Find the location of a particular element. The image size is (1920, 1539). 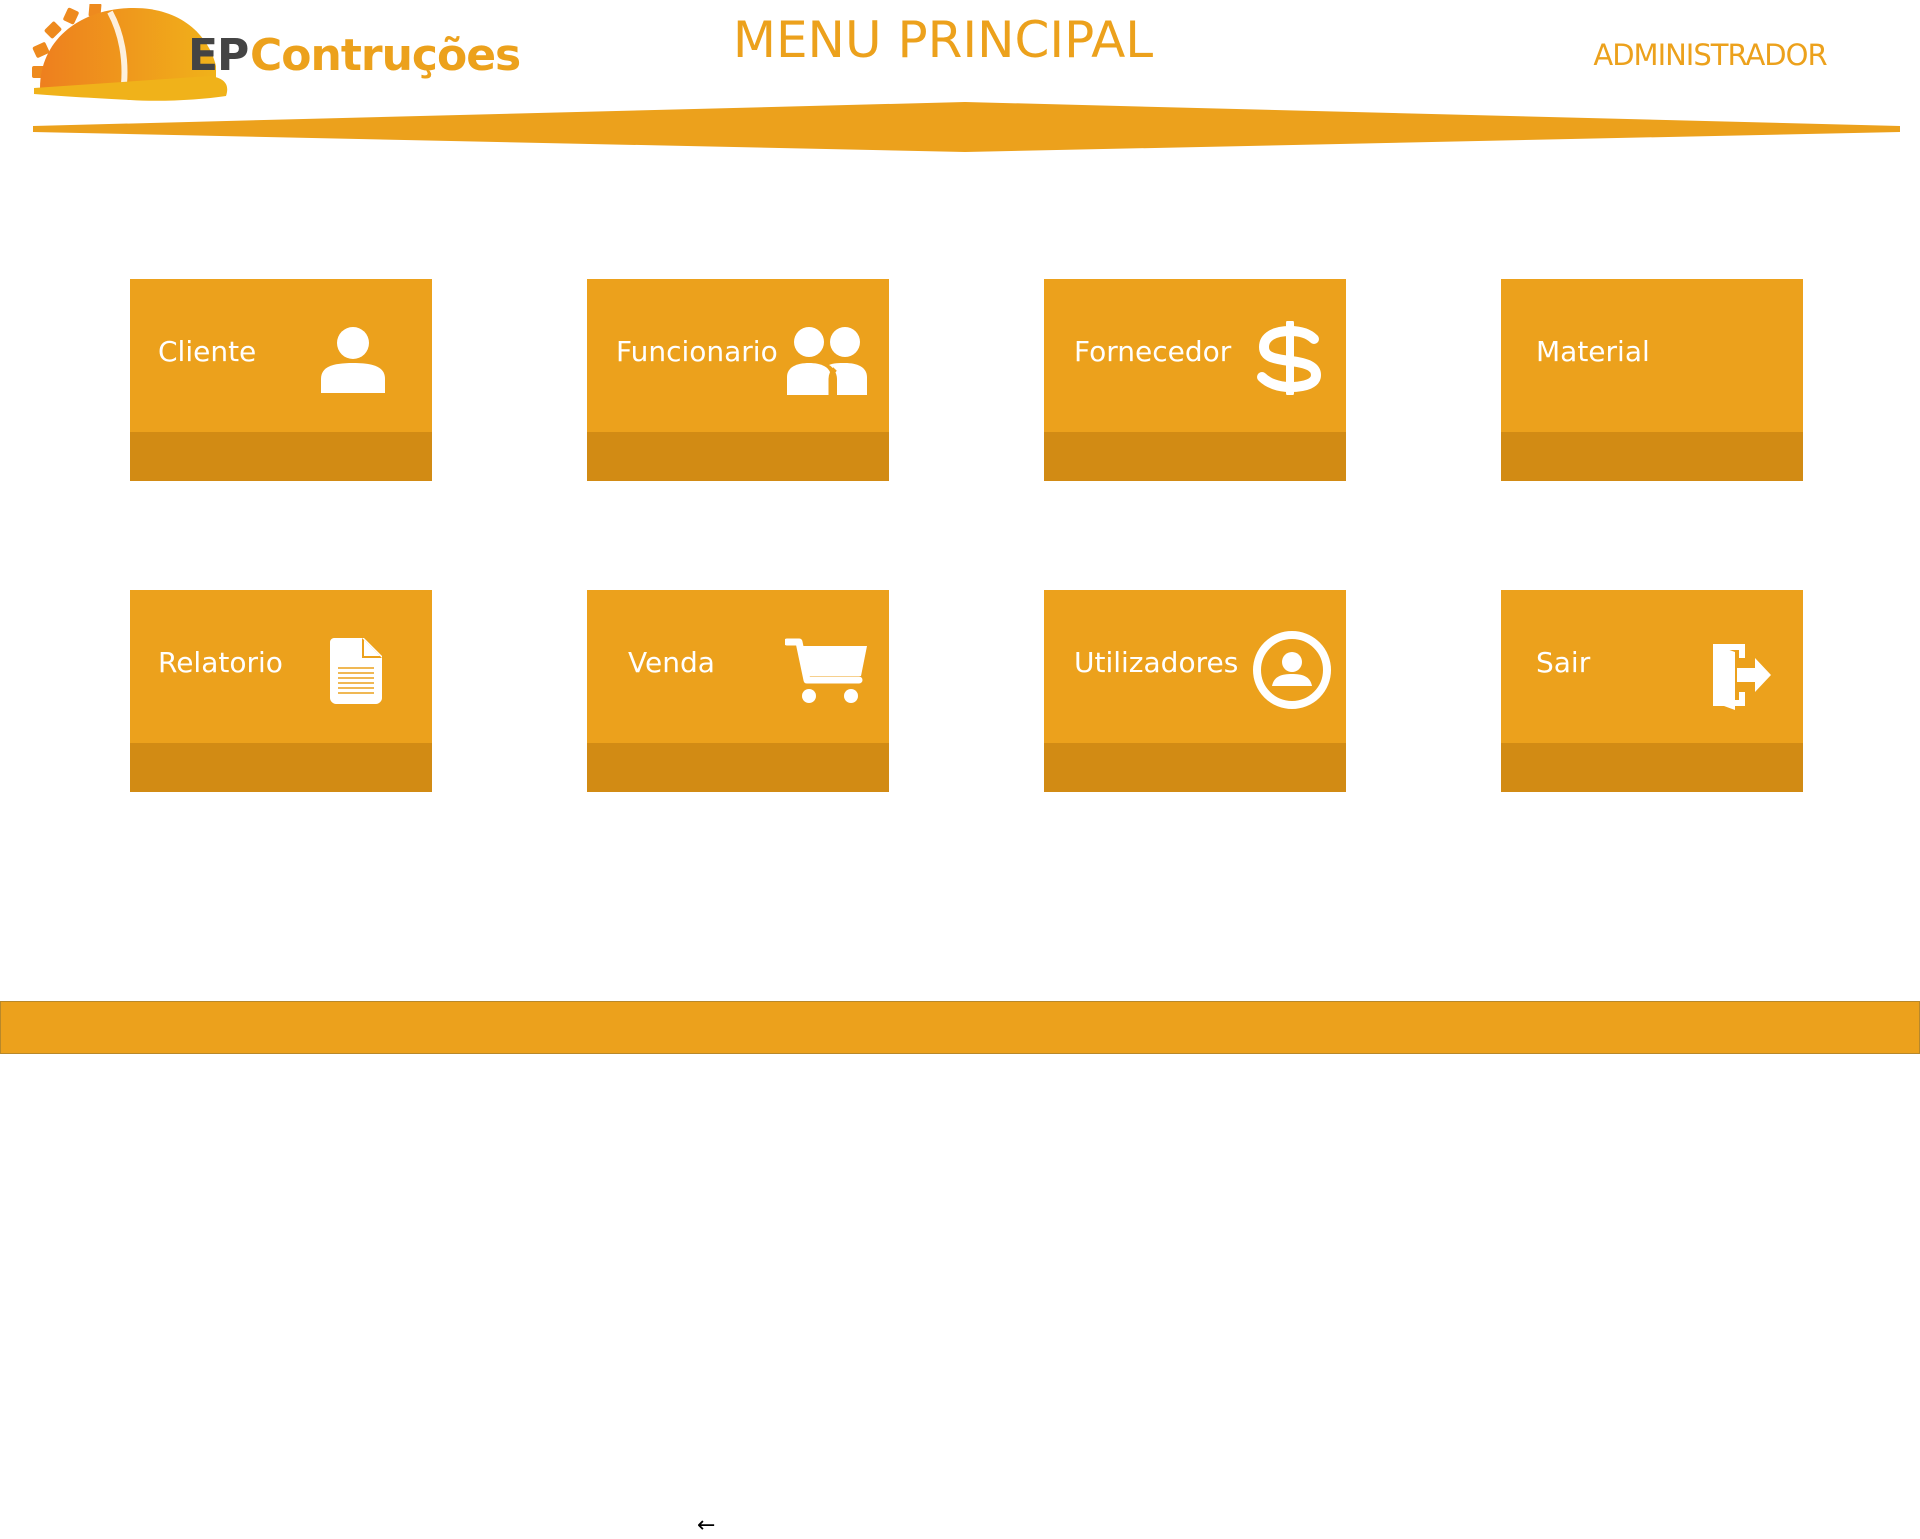

tile-label: Cliente is located at coordinates (207, 351).